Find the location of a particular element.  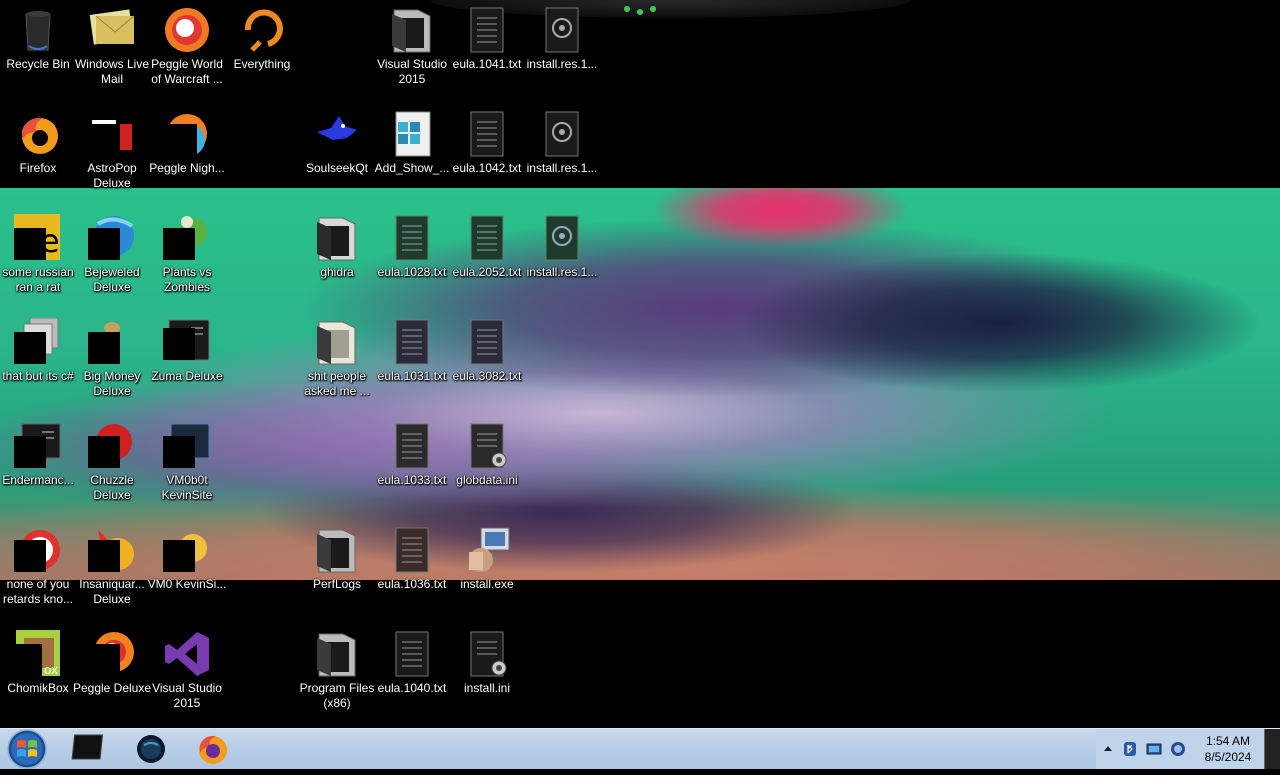

desktop-icon-big-money-deluxe: Big Money Deluxe is located at coordinates (112, 362).